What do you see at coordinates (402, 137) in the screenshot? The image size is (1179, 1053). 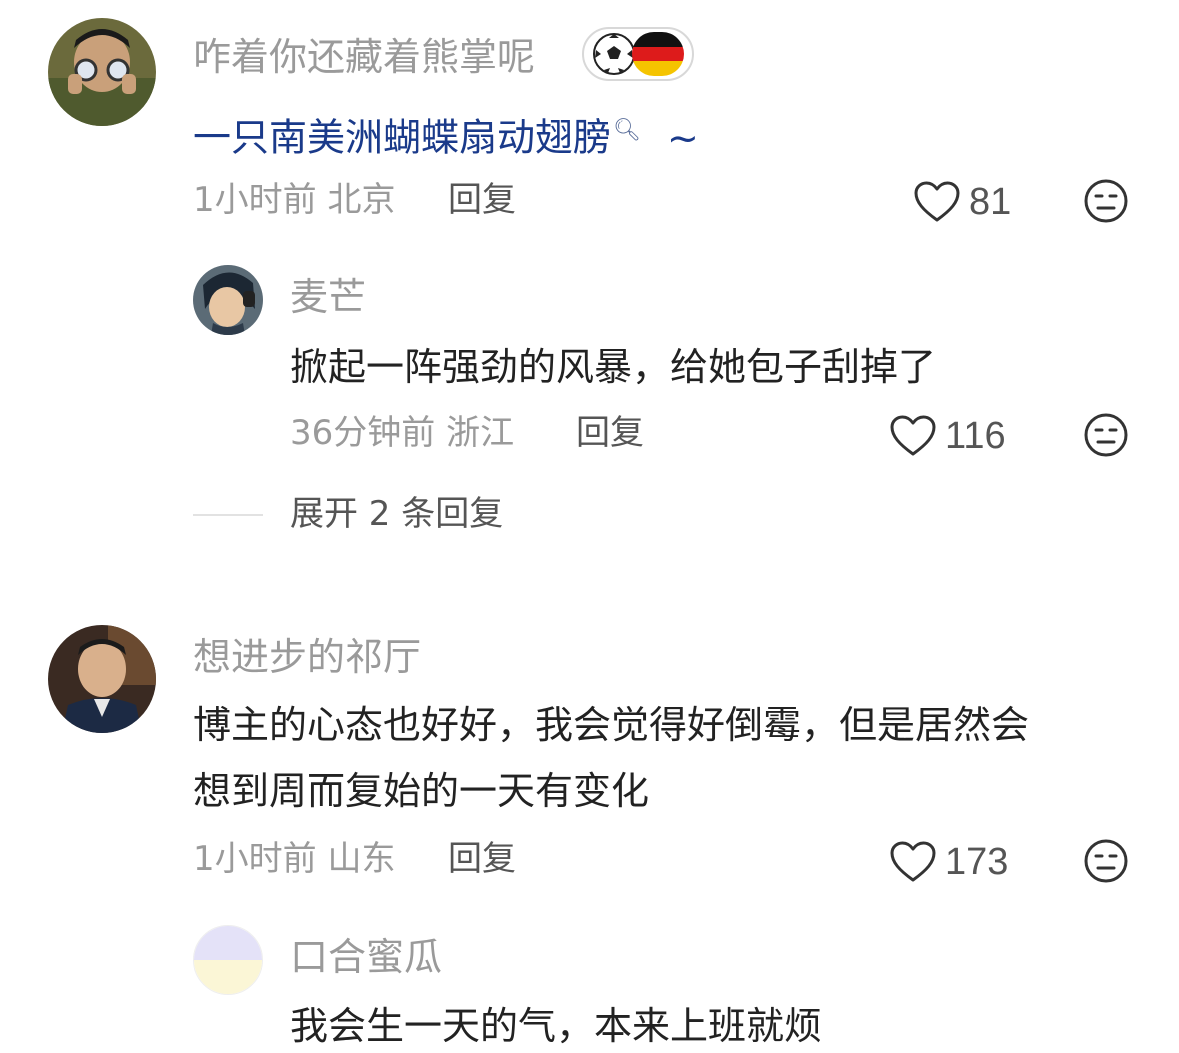 I see `comment-text: 一只南美洲蝴蝶扇动翅膀` at bounding box center [402, 137].